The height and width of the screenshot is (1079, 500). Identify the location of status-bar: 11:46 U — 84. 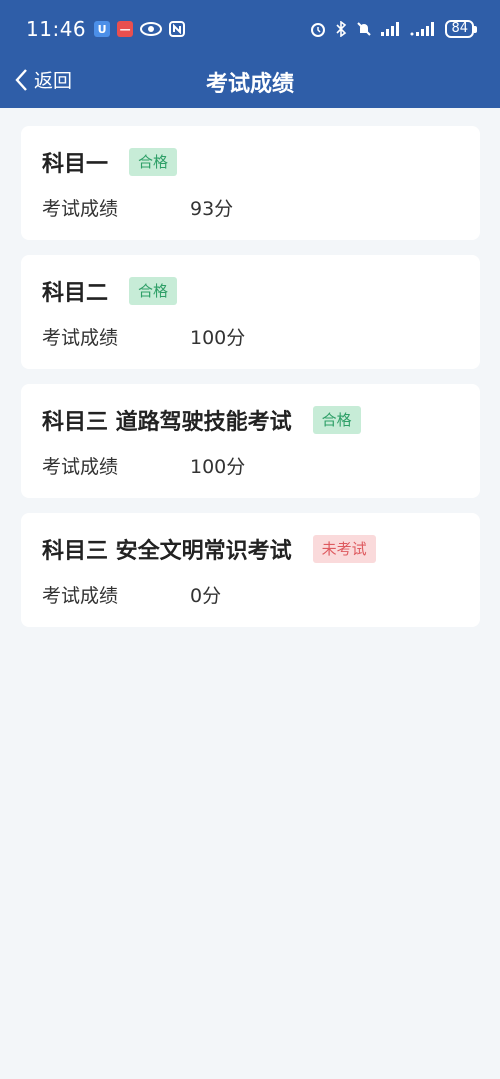
(250, 29).